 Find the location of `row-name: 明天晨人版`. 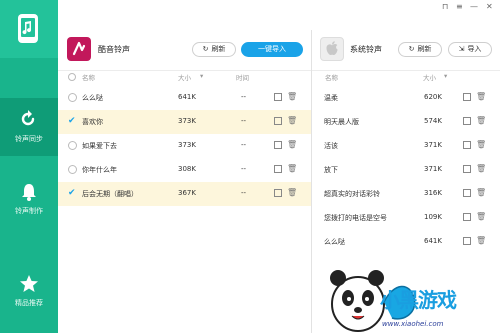

row-name: 明天晨人版 is located at coordinates (341, 122).